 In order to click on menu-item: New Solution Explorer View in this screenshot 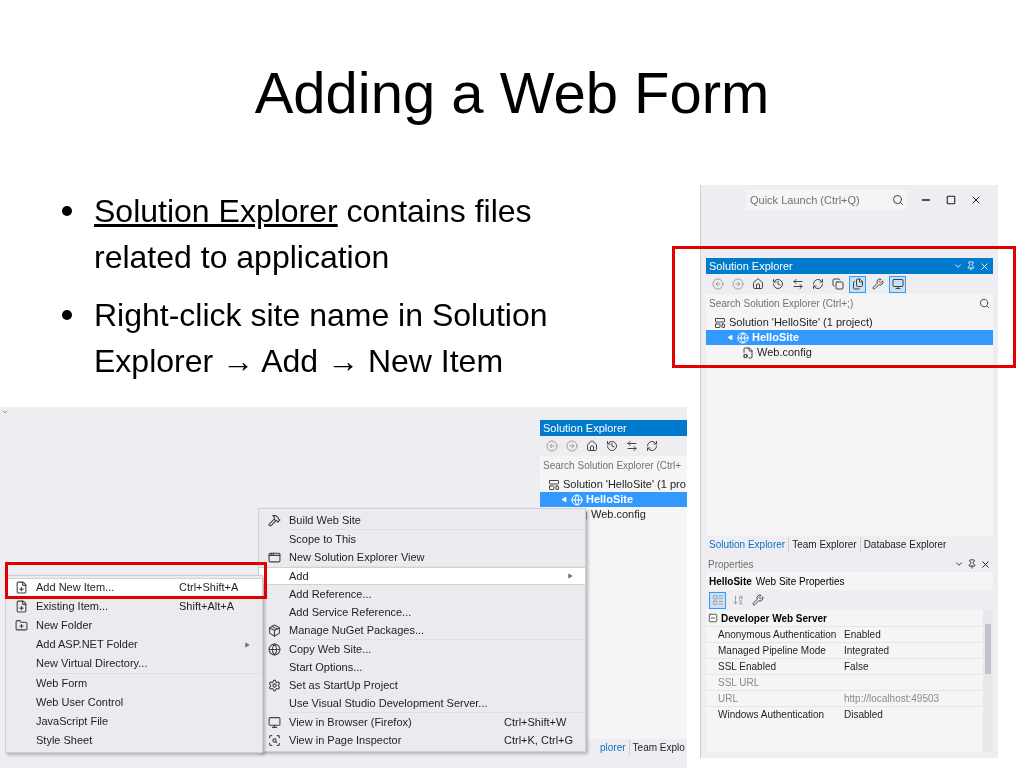, I will do `click(422, 557)`.